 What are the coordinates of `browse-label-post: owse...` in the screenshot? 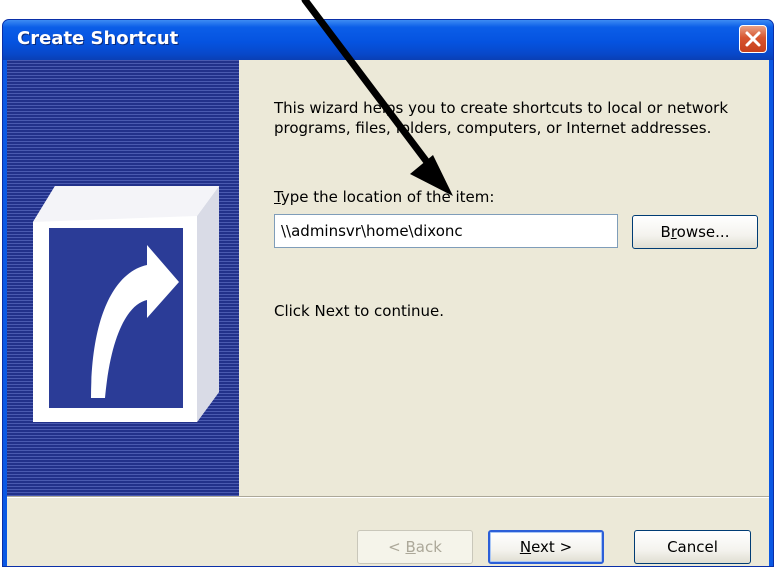 It's located at (703, 232).